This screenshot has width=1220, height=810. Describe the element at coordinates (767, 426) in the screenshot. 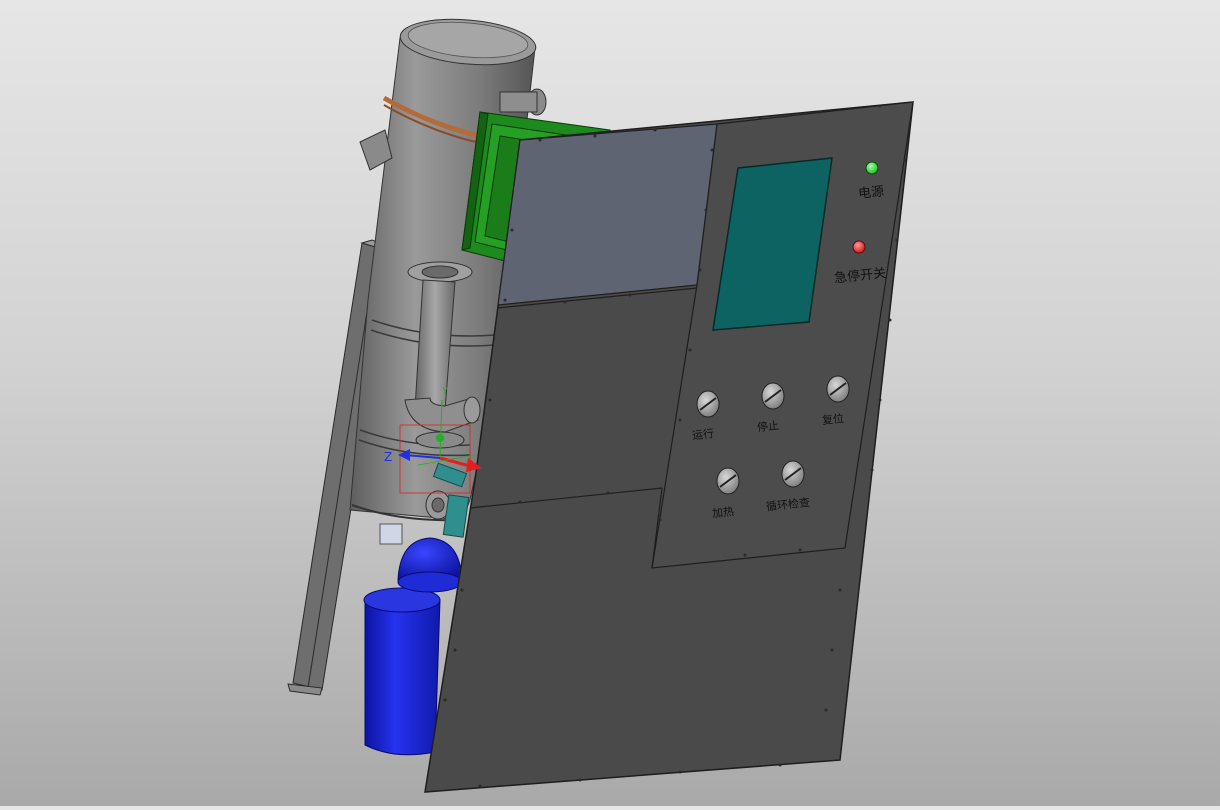

I see `knob-2-label: 停止` at that location.